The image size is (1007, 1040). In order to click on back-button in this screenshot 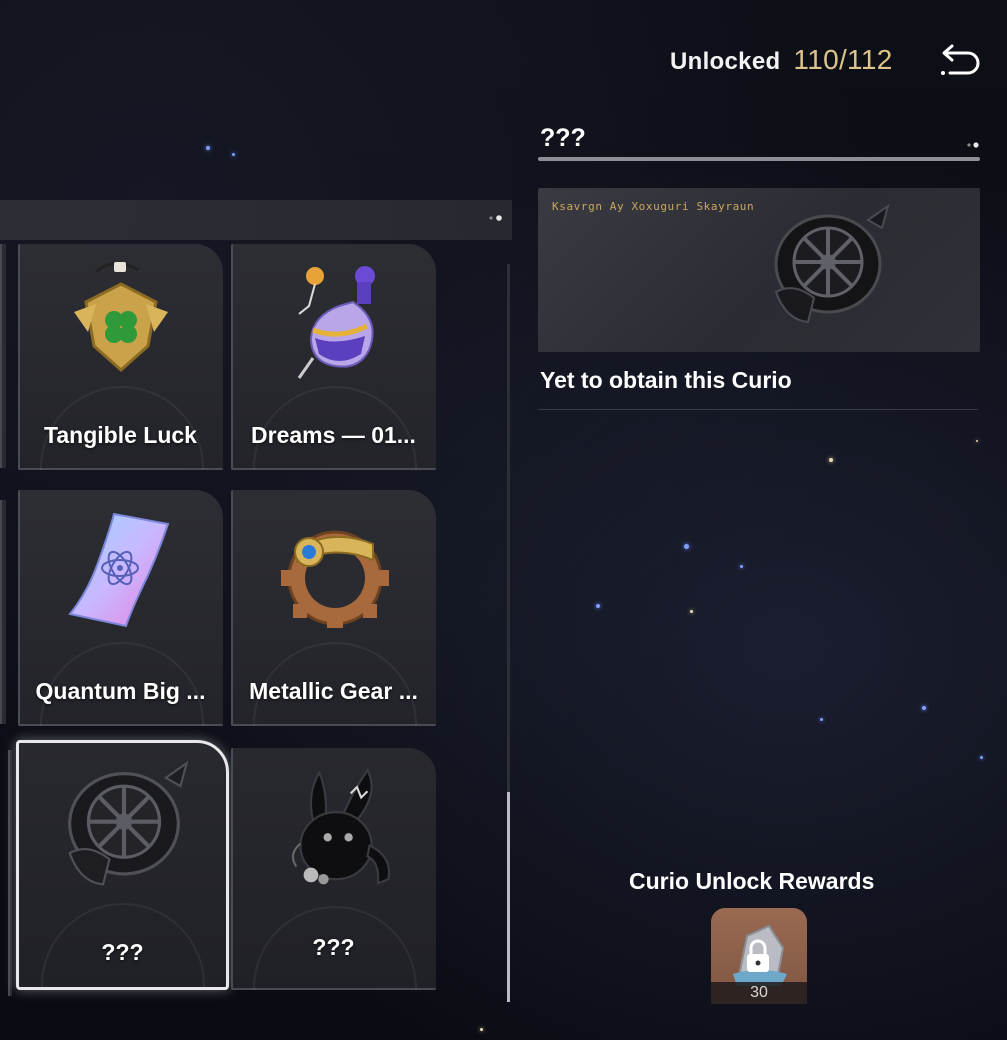, I will do `click(960, 60)`.